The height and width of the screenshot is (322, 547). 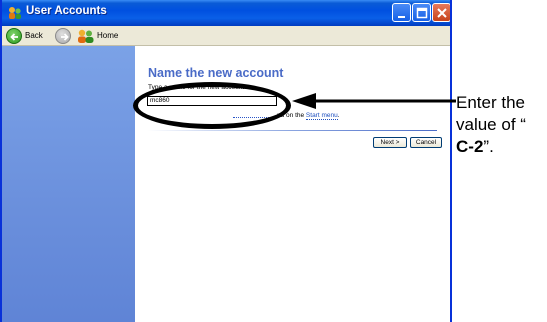 What do you see at coordinates (501, 147) in the screenshot?
I see `callout-line-3: C-2”.` at bounding box center [501, 147].